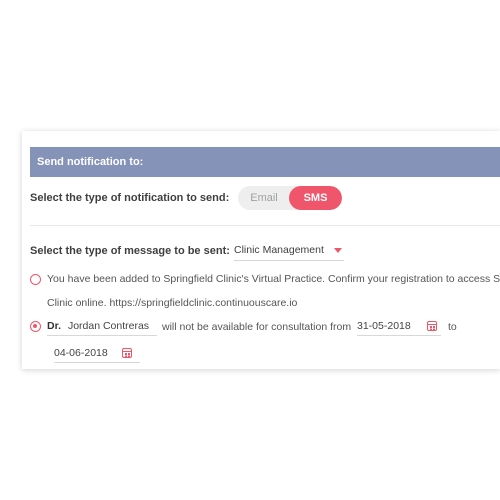  I want to click on registration-radio, so click(35, 279).